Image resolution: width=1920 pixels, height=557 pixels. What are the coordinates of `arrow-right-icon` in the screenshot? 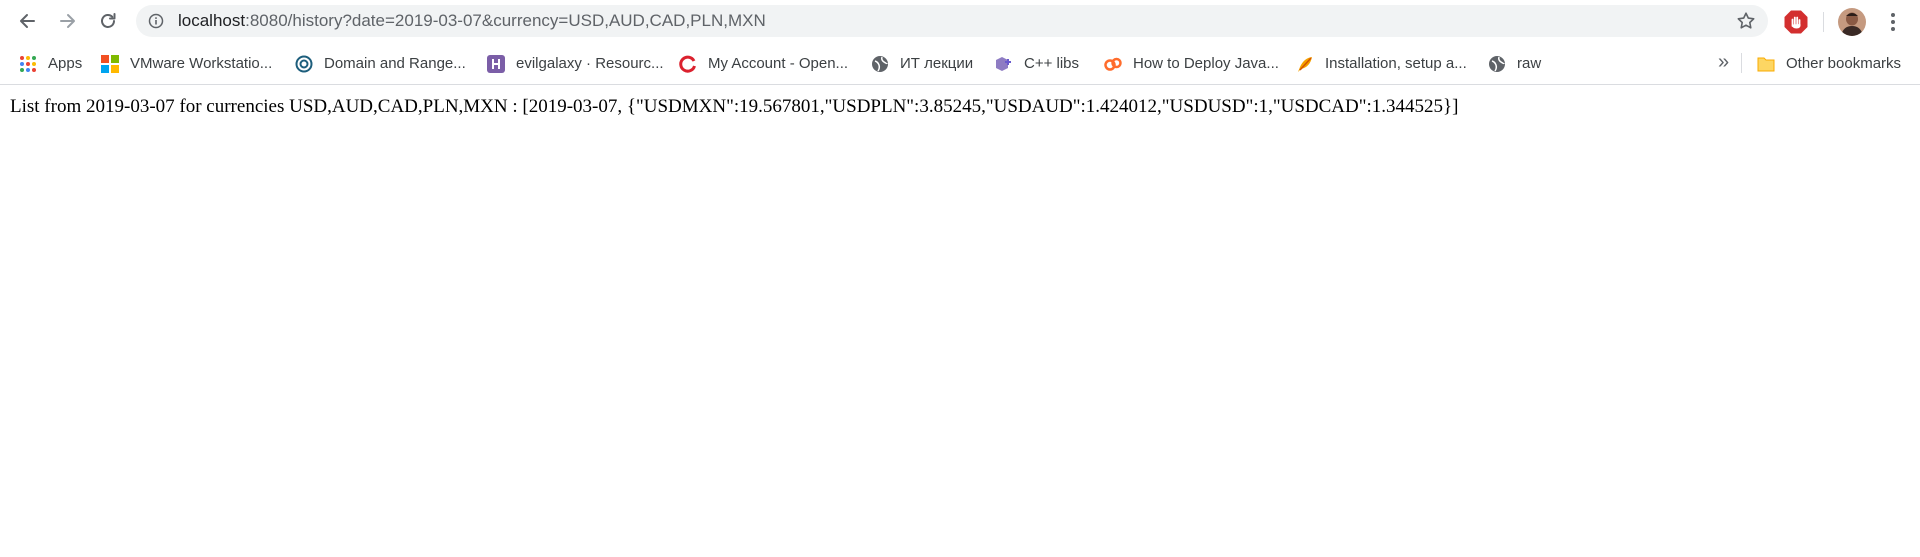 It's located at (67, 21).